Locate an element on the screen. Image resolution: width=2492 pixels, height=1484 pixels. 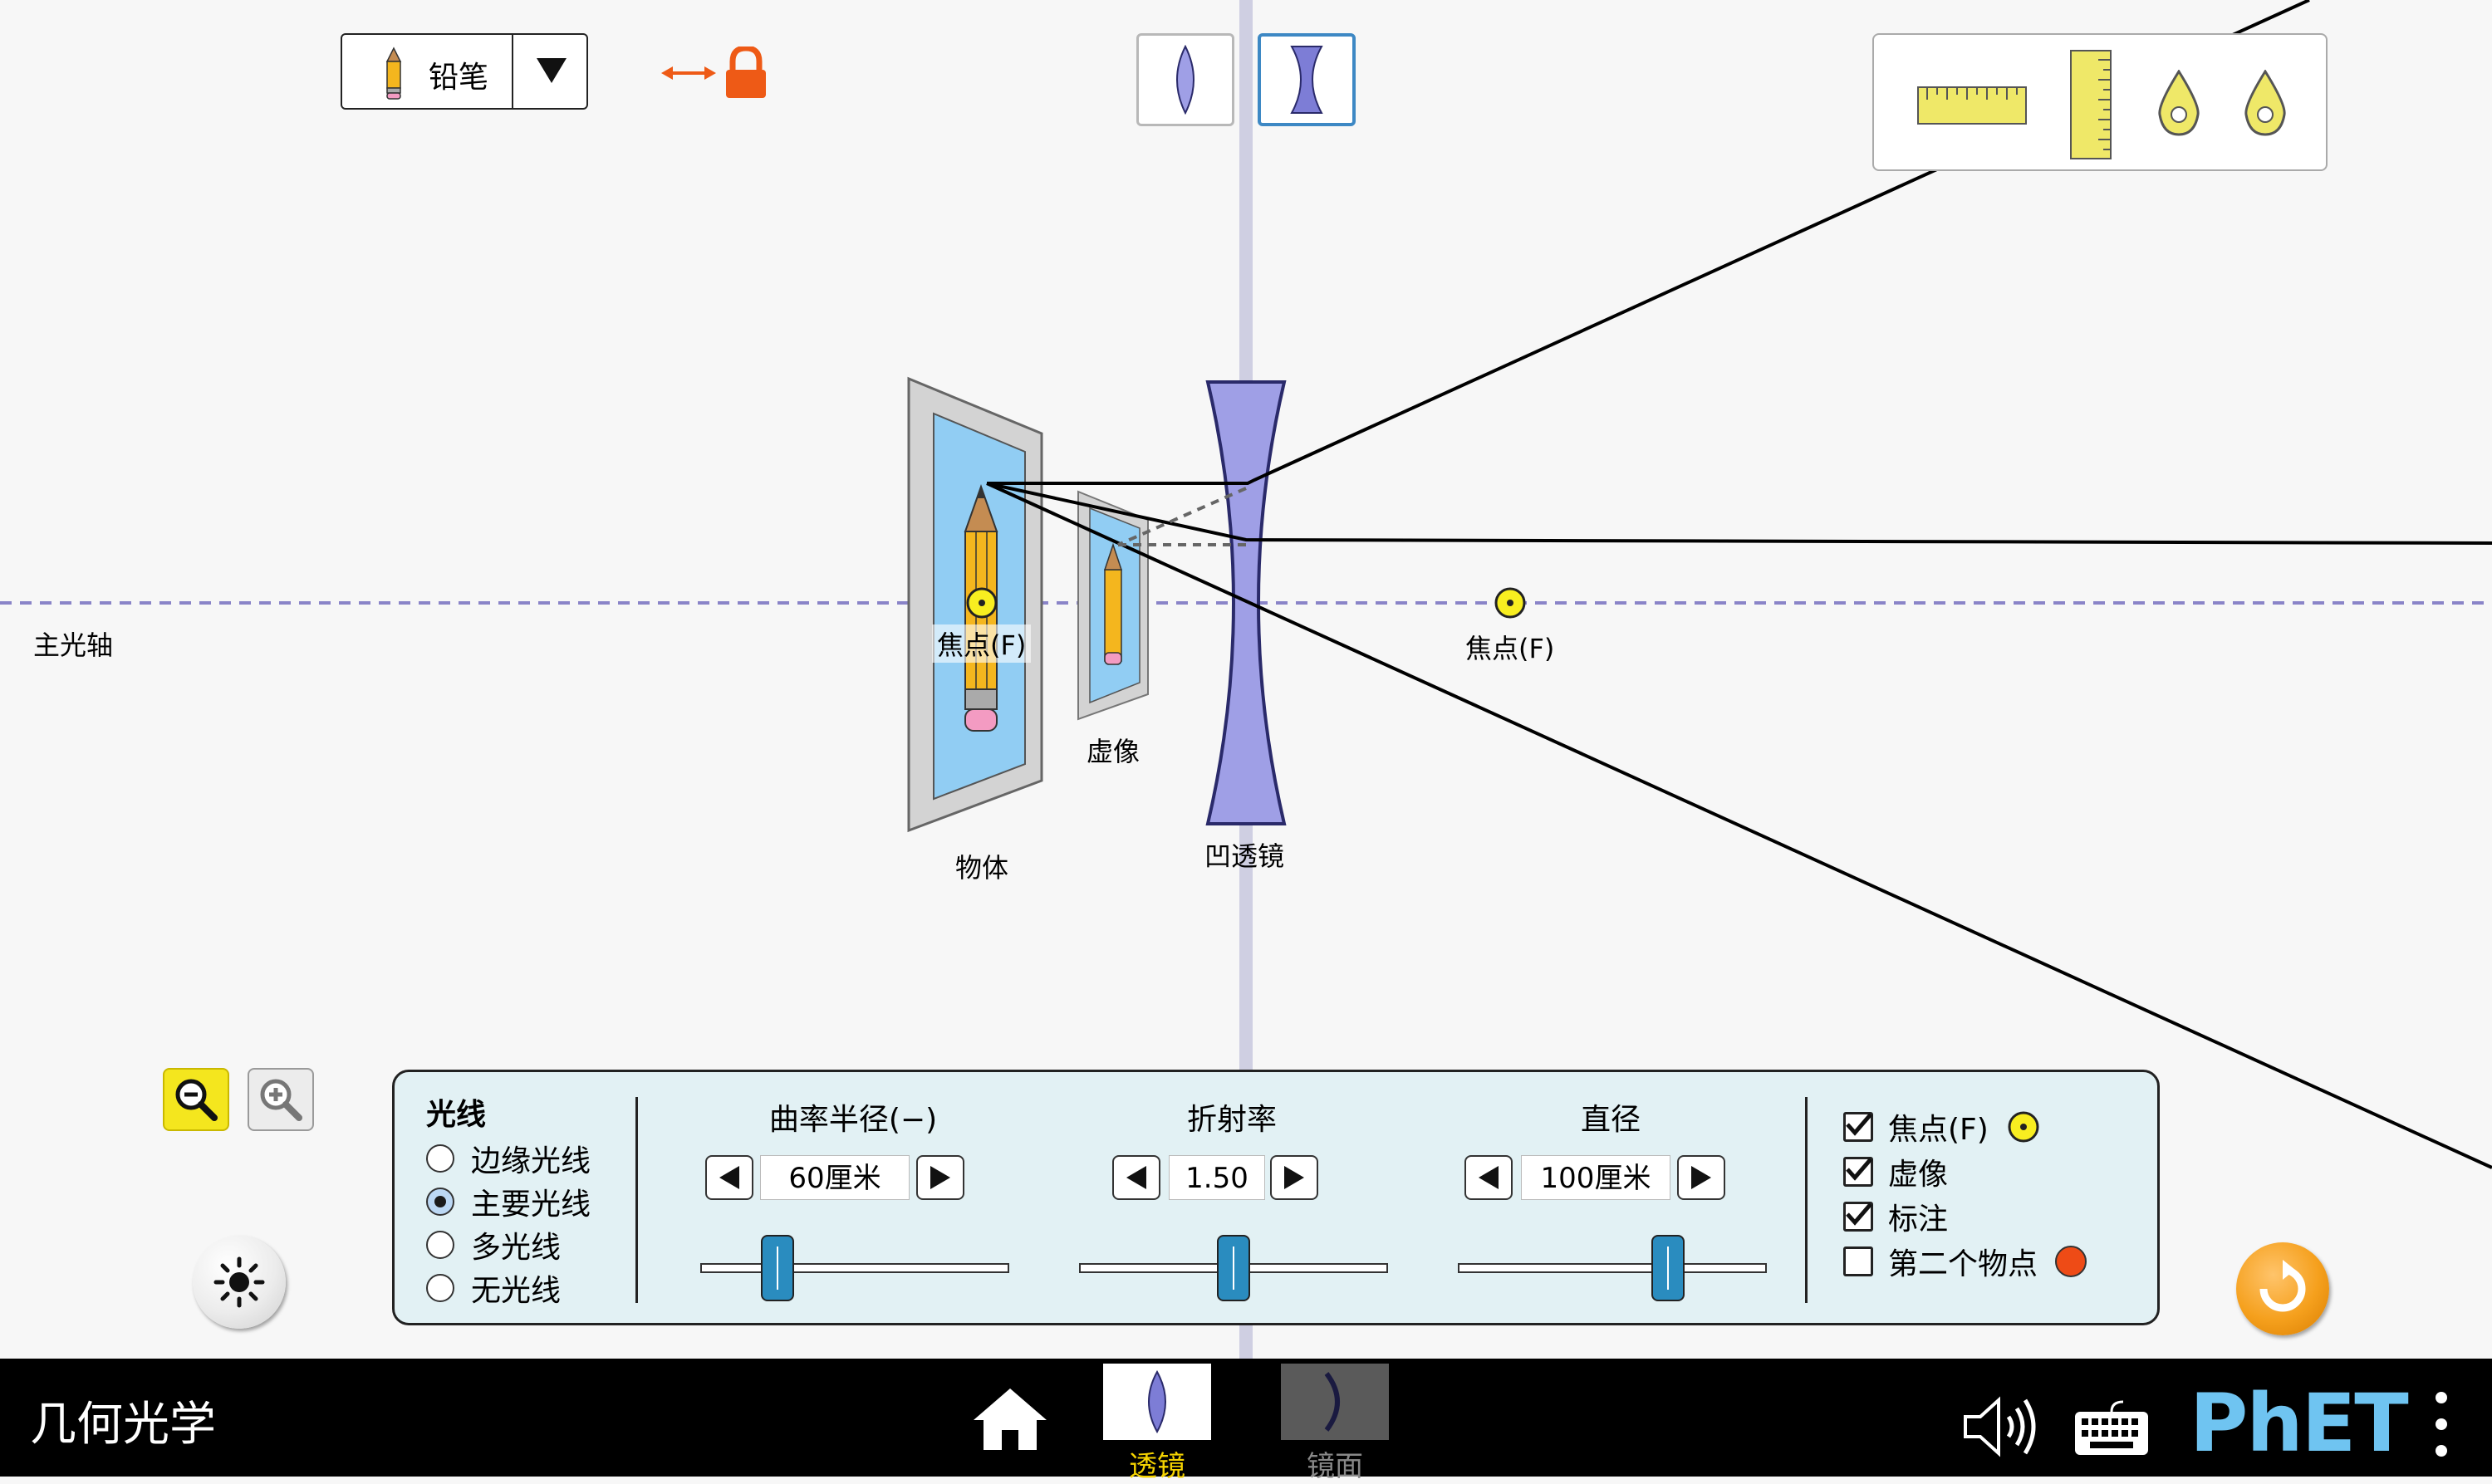
zoom-in-icon is located at coordinates (281, 1100).